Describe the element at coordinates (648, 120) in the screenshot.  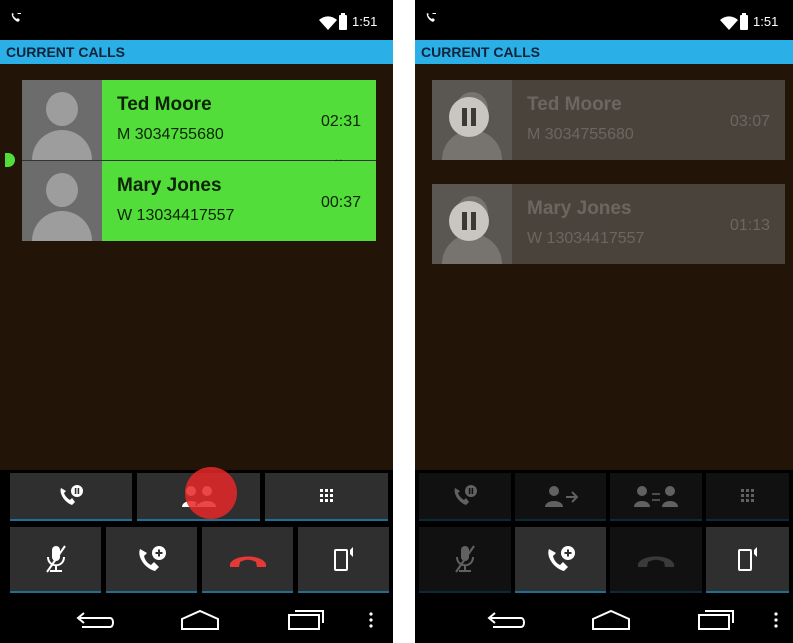
I see `call-info: Ted Moore M 3034755680 03:07` at that location.